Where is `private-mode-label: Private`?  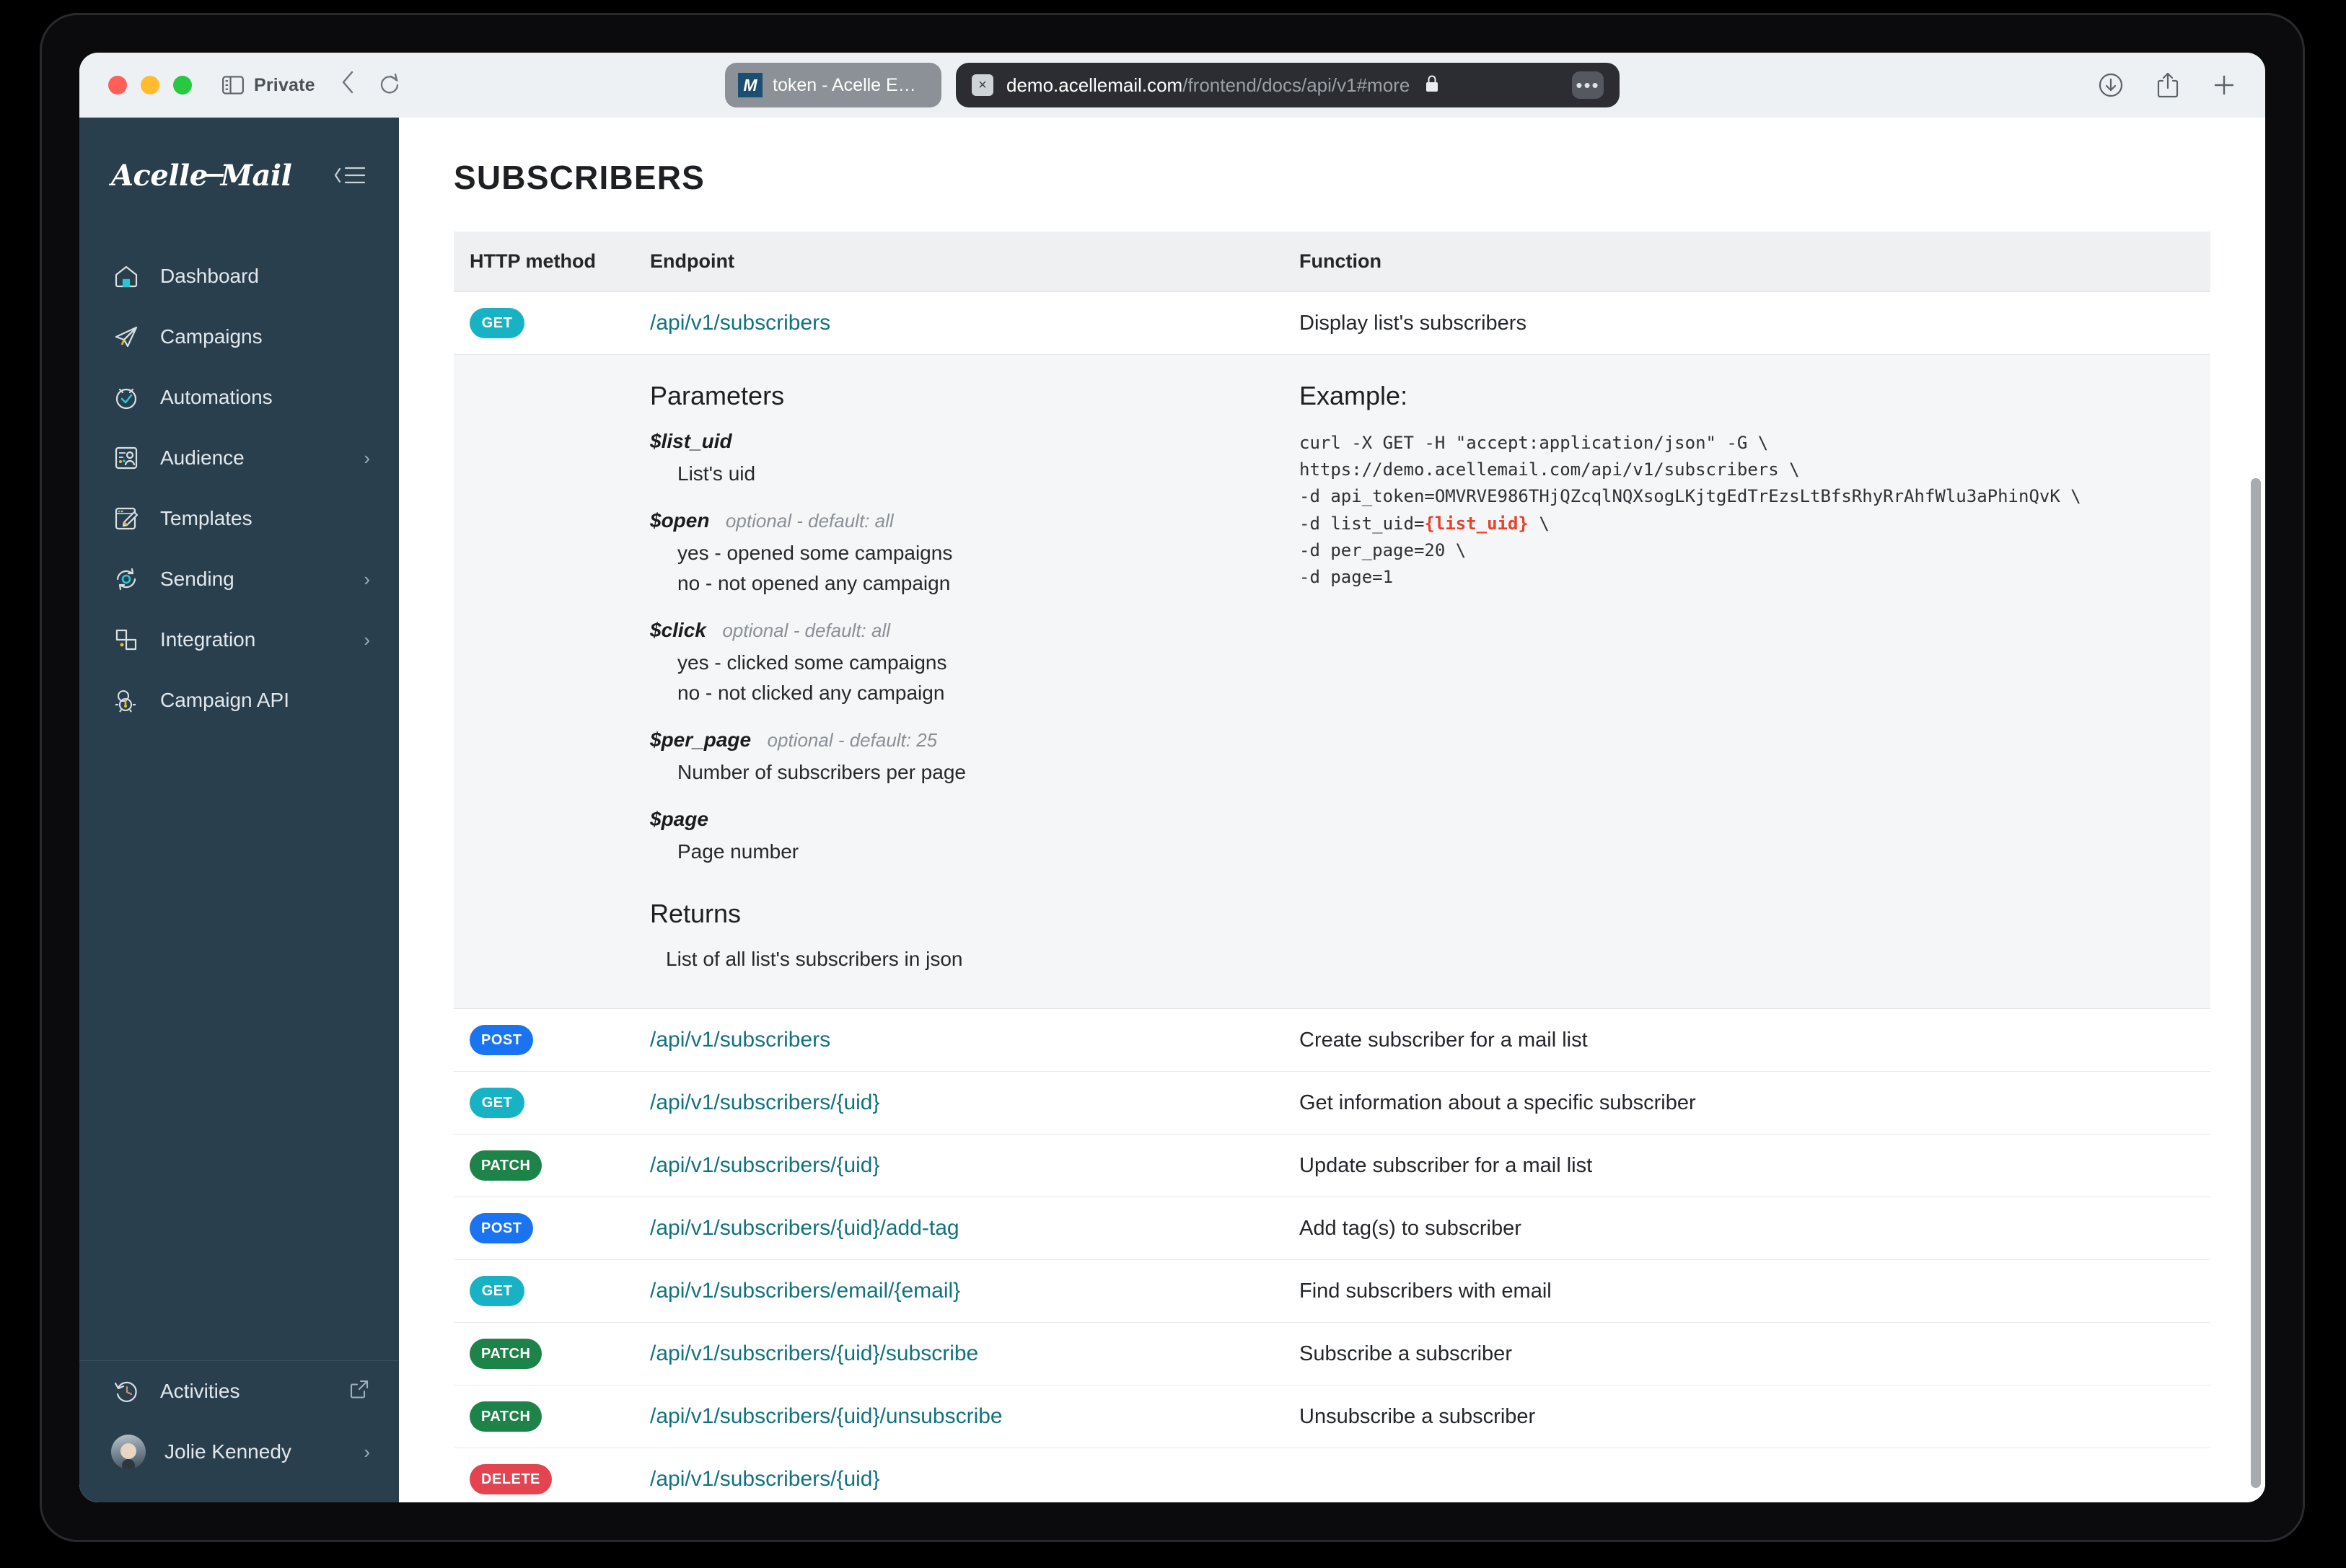 private-mode-label: Private is located at coordinates (285, 84).